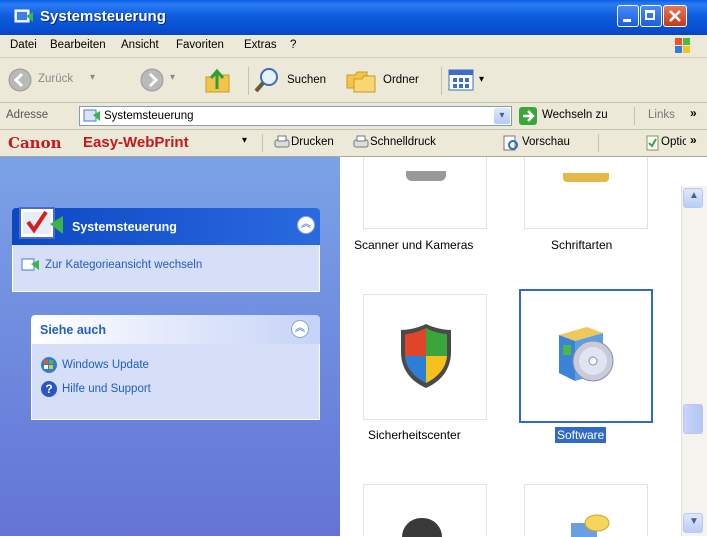 Image resolution: width=707 pixels, height=537 pixels. Describe the element at coordinates (260, 45) in the screenshot. I see `menu-extras: Extras` at that location.